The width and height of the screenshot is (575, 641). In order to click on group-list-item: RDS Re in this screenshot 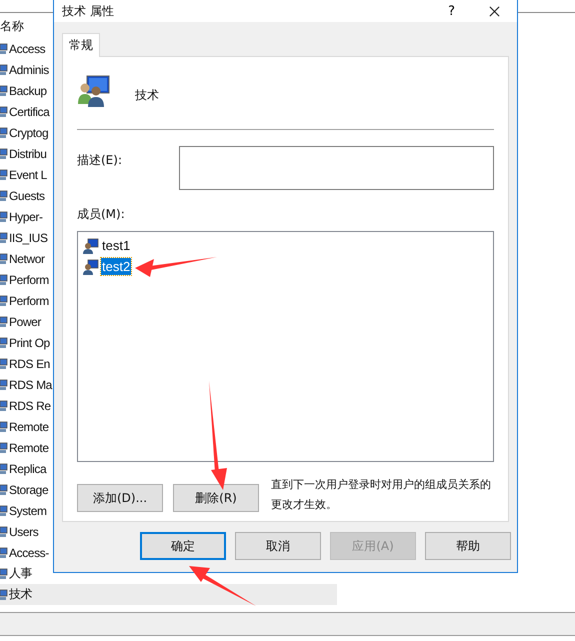, I will do `click(26, 405)`.